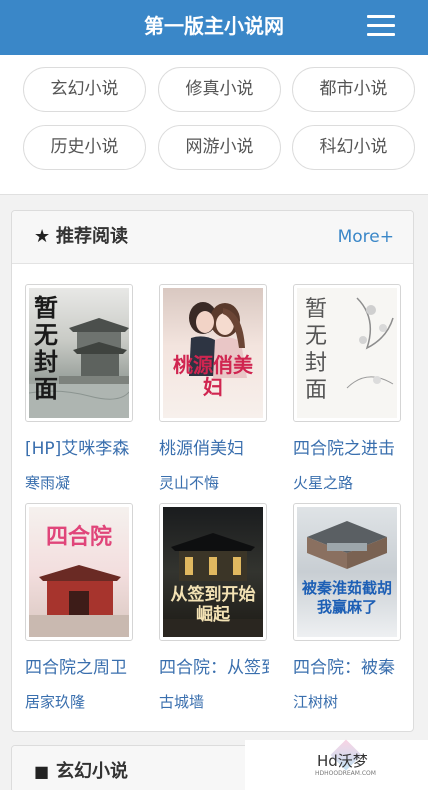 Image resolution: width=445 pixels, height=790 pixels. I want to click on cover-text: 从签到开始崛起, so click(213, 605).